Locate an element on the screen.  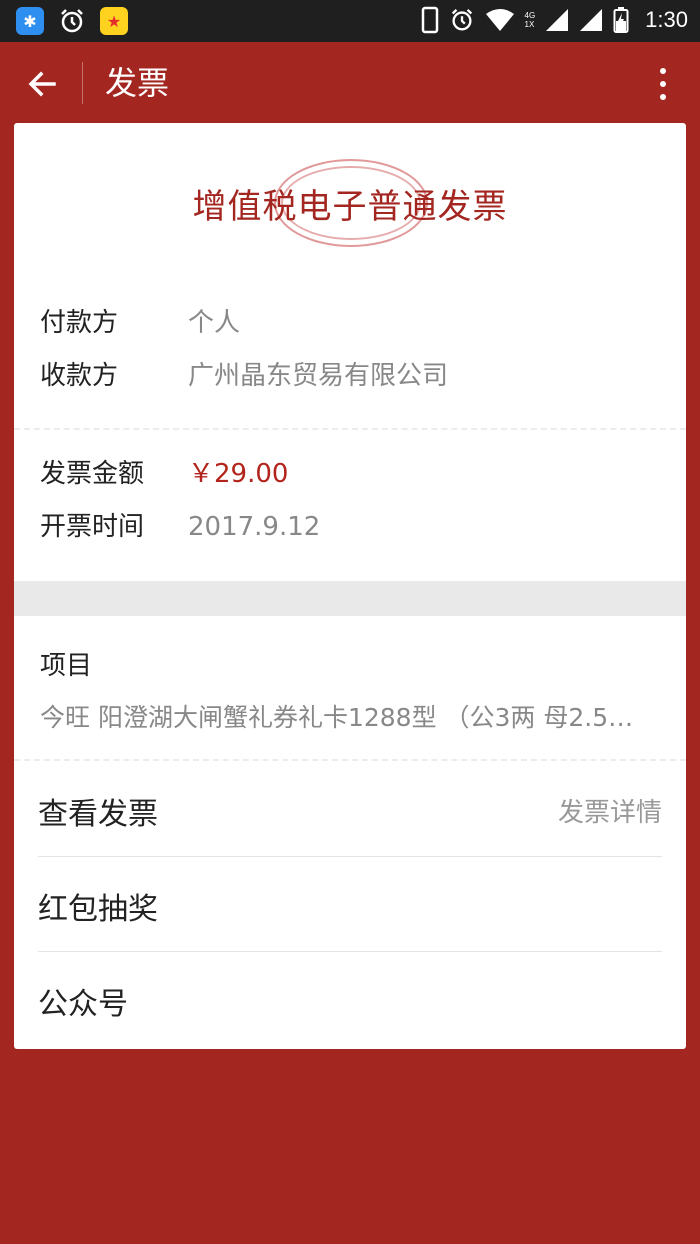
payee-label: 收款方 is located at coordinates (79, 376).